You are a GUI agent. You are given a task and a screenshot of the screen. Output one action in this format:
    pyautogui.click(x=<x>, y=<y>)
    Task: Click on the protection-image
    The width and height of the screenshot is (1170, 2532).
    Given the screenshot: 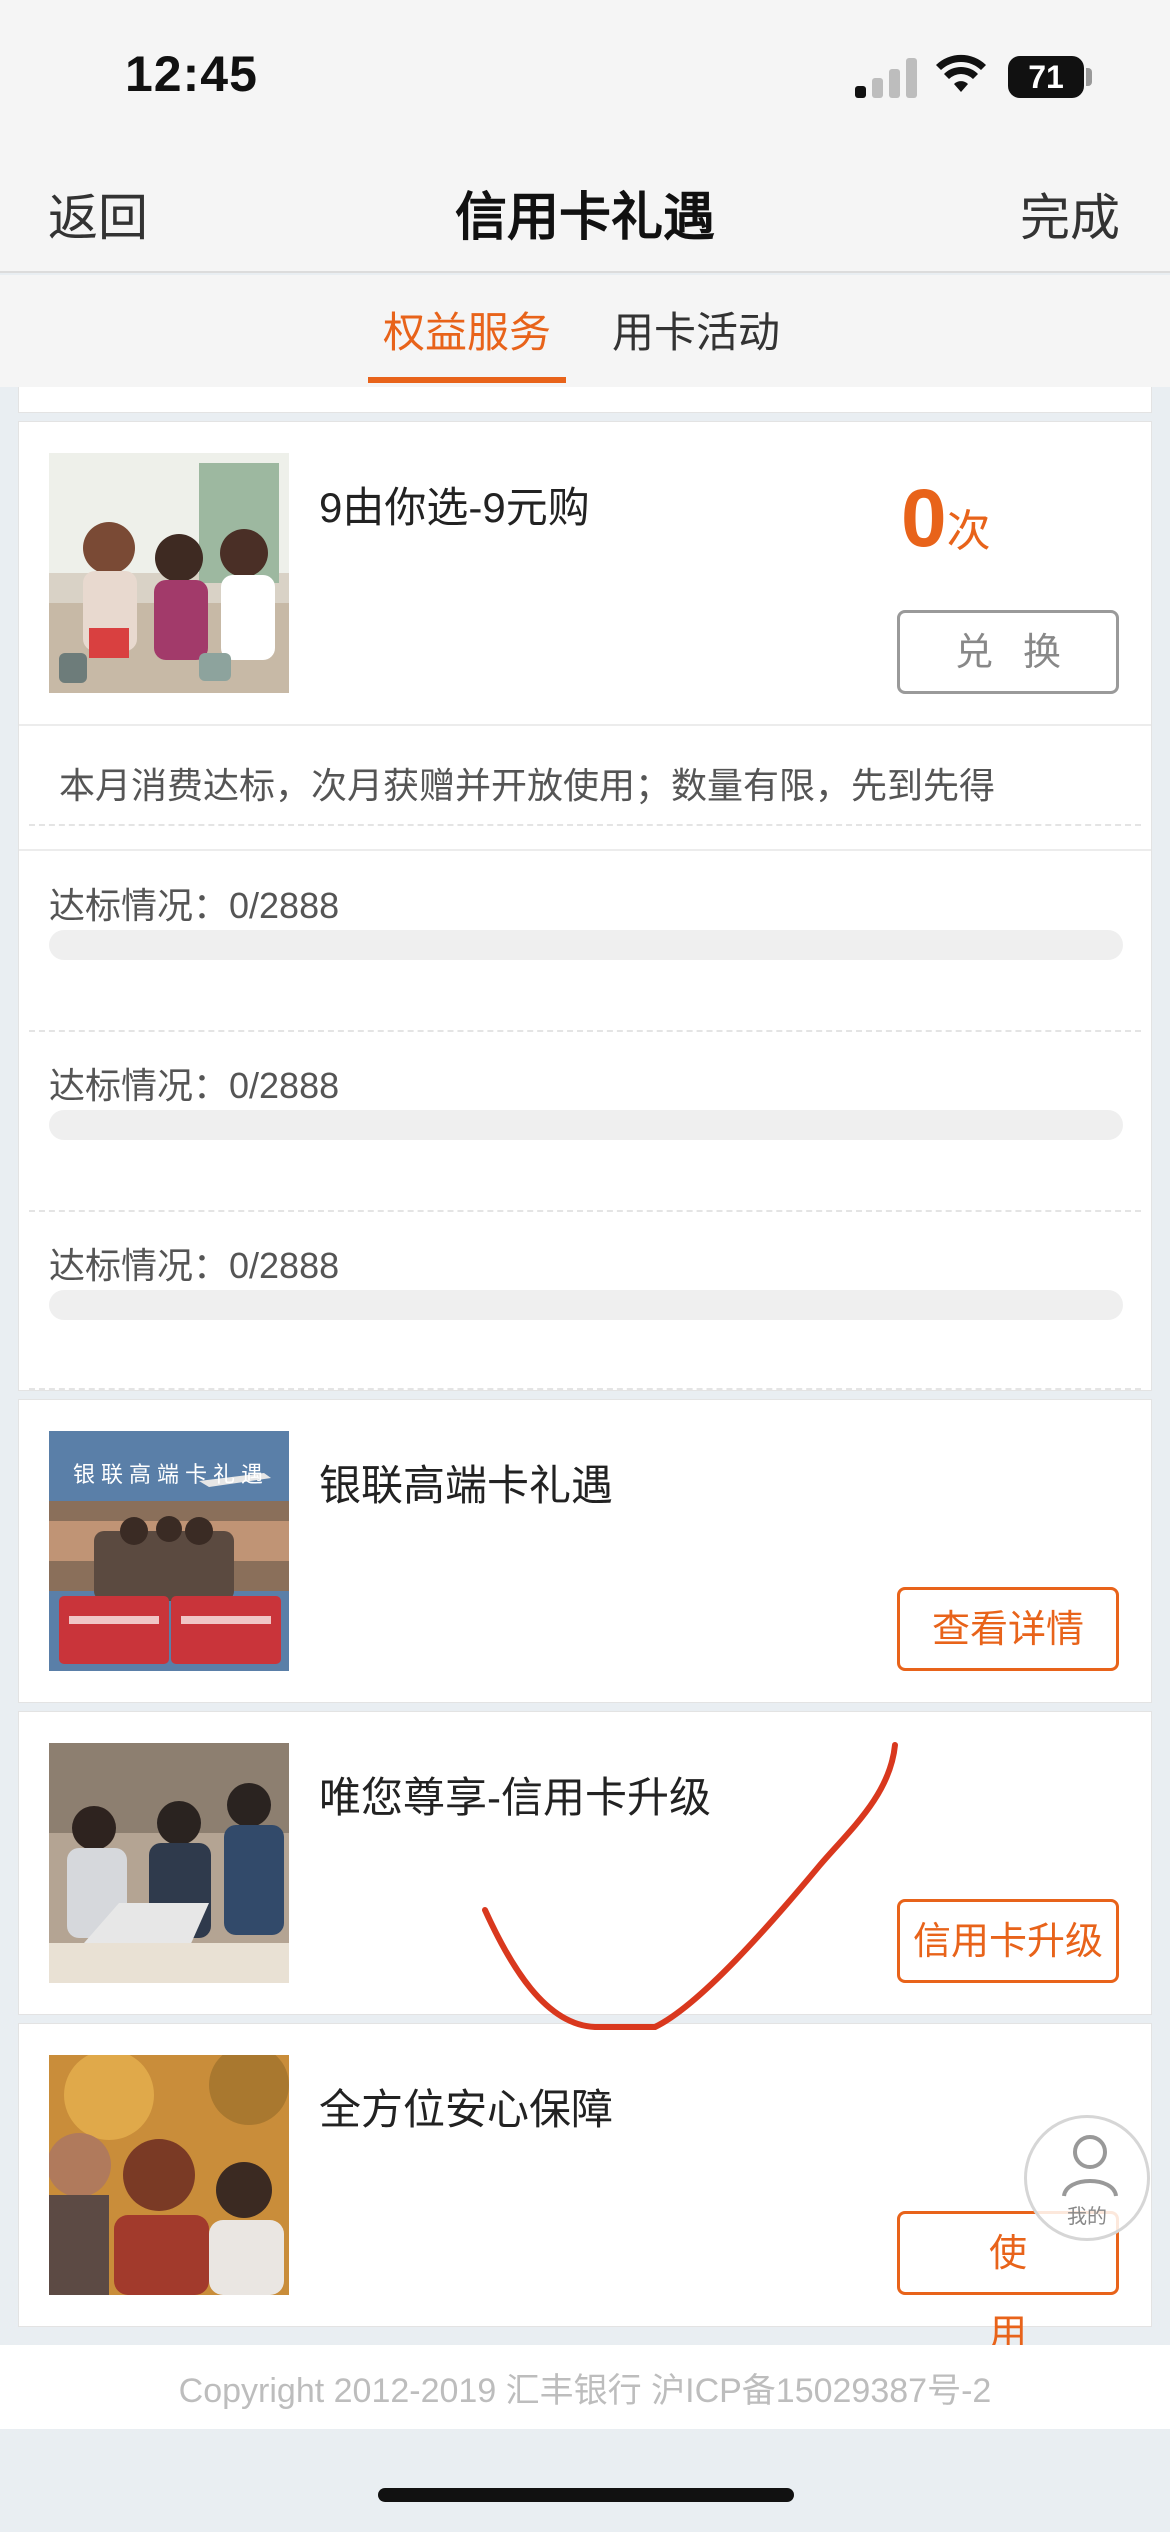 What is the action you would take?
    pyautogui.click(x=169, y=2175)
    